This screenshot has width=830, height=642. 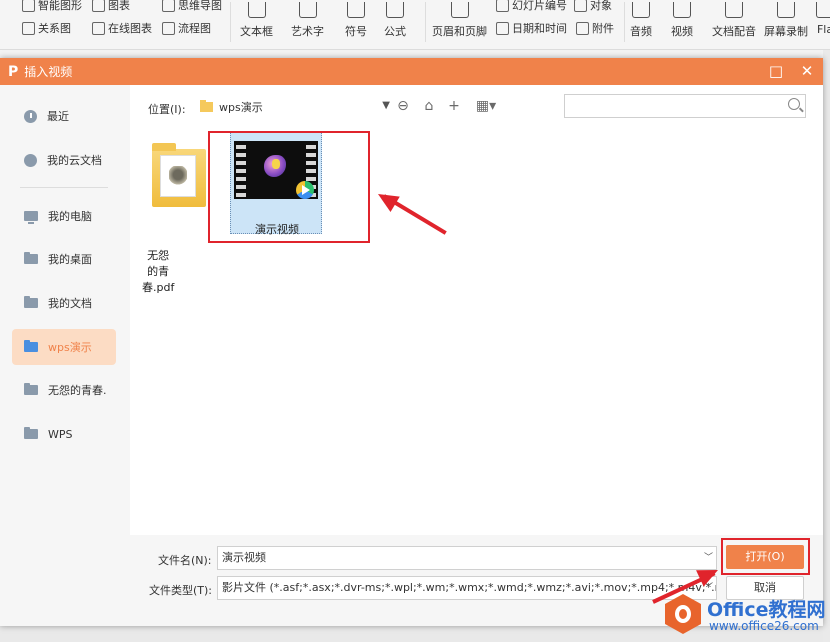 I want to click on filetype-label: 文件类型(T):, so click(x=181, y=590).